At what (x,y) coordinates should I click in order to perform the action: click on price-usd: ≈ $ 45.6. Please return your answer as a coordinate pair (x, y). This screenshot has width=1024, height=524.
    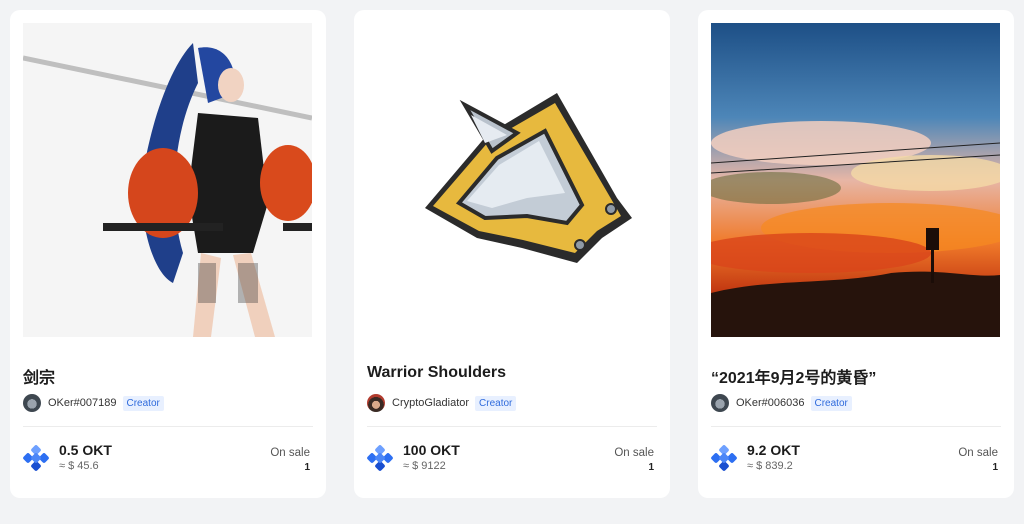
    Looking at the image, I should click on (79, 466).